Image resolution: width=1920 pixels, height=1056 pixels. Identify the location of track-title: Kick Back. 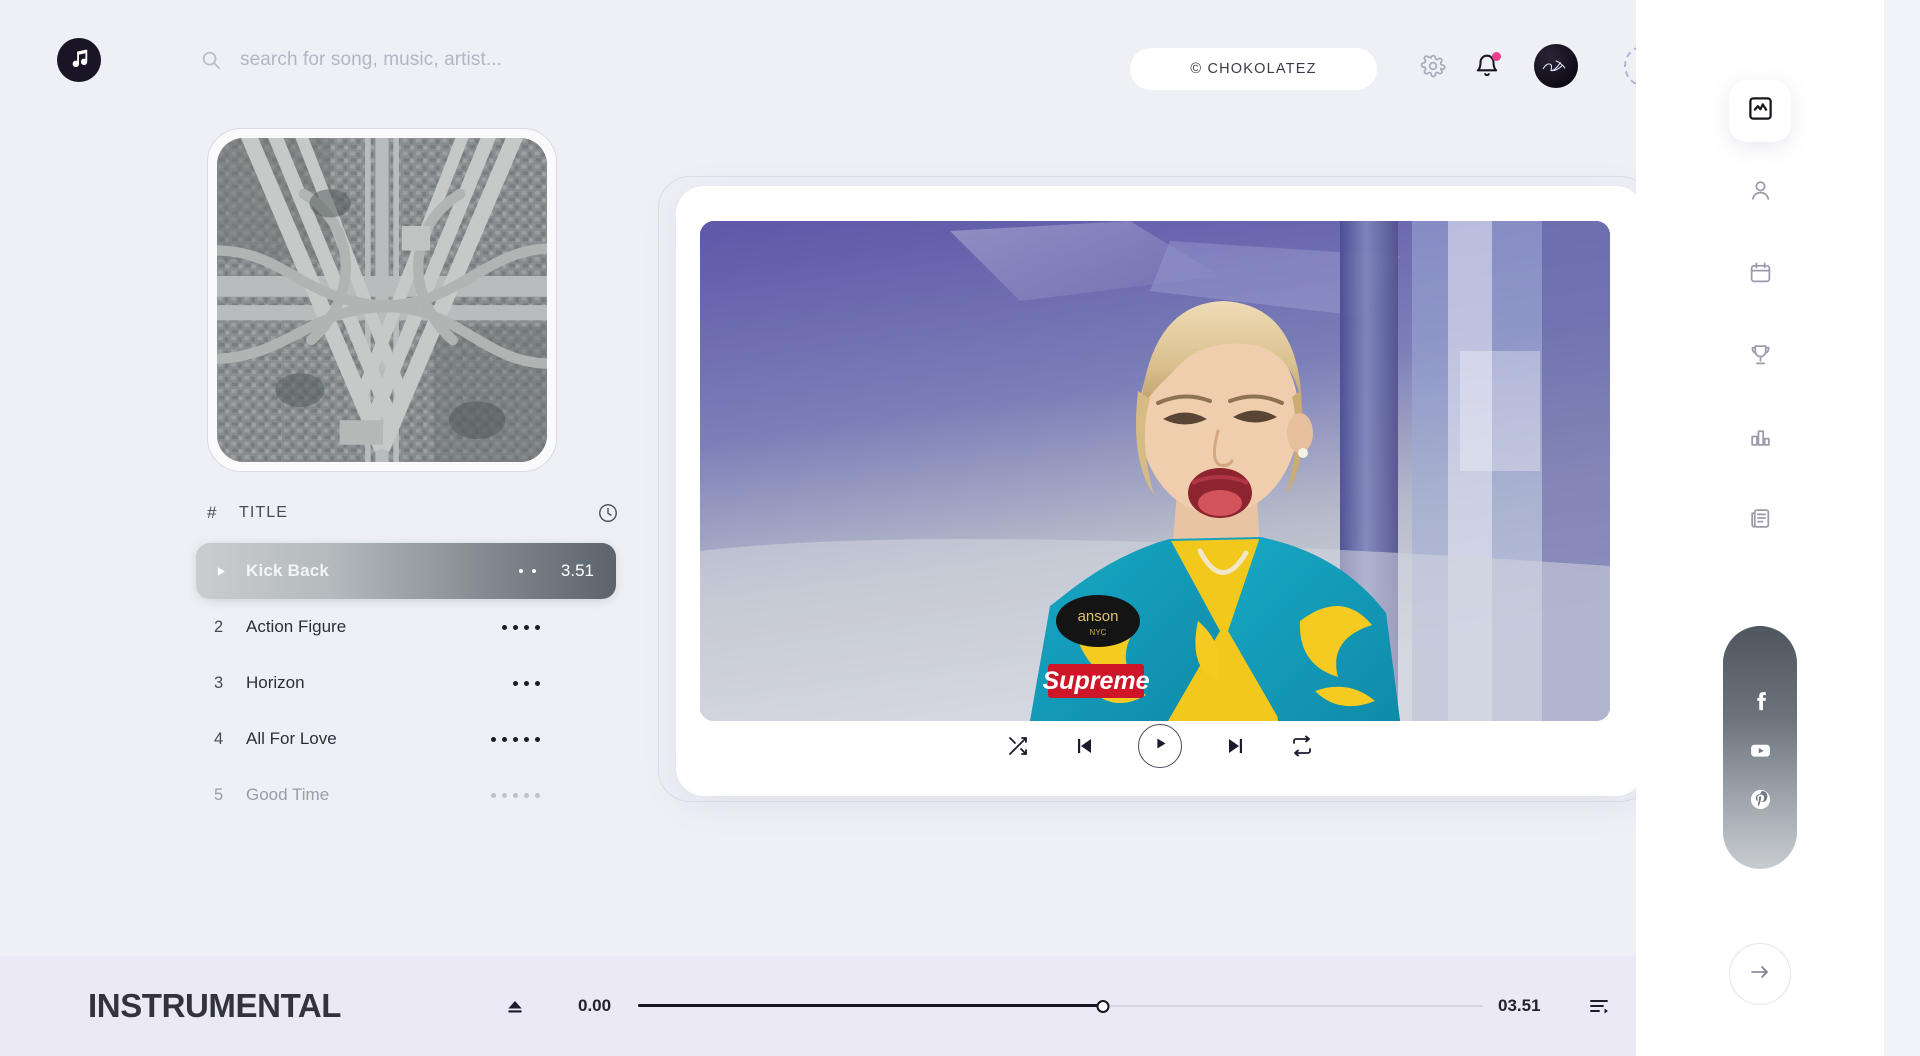
(288, 570).